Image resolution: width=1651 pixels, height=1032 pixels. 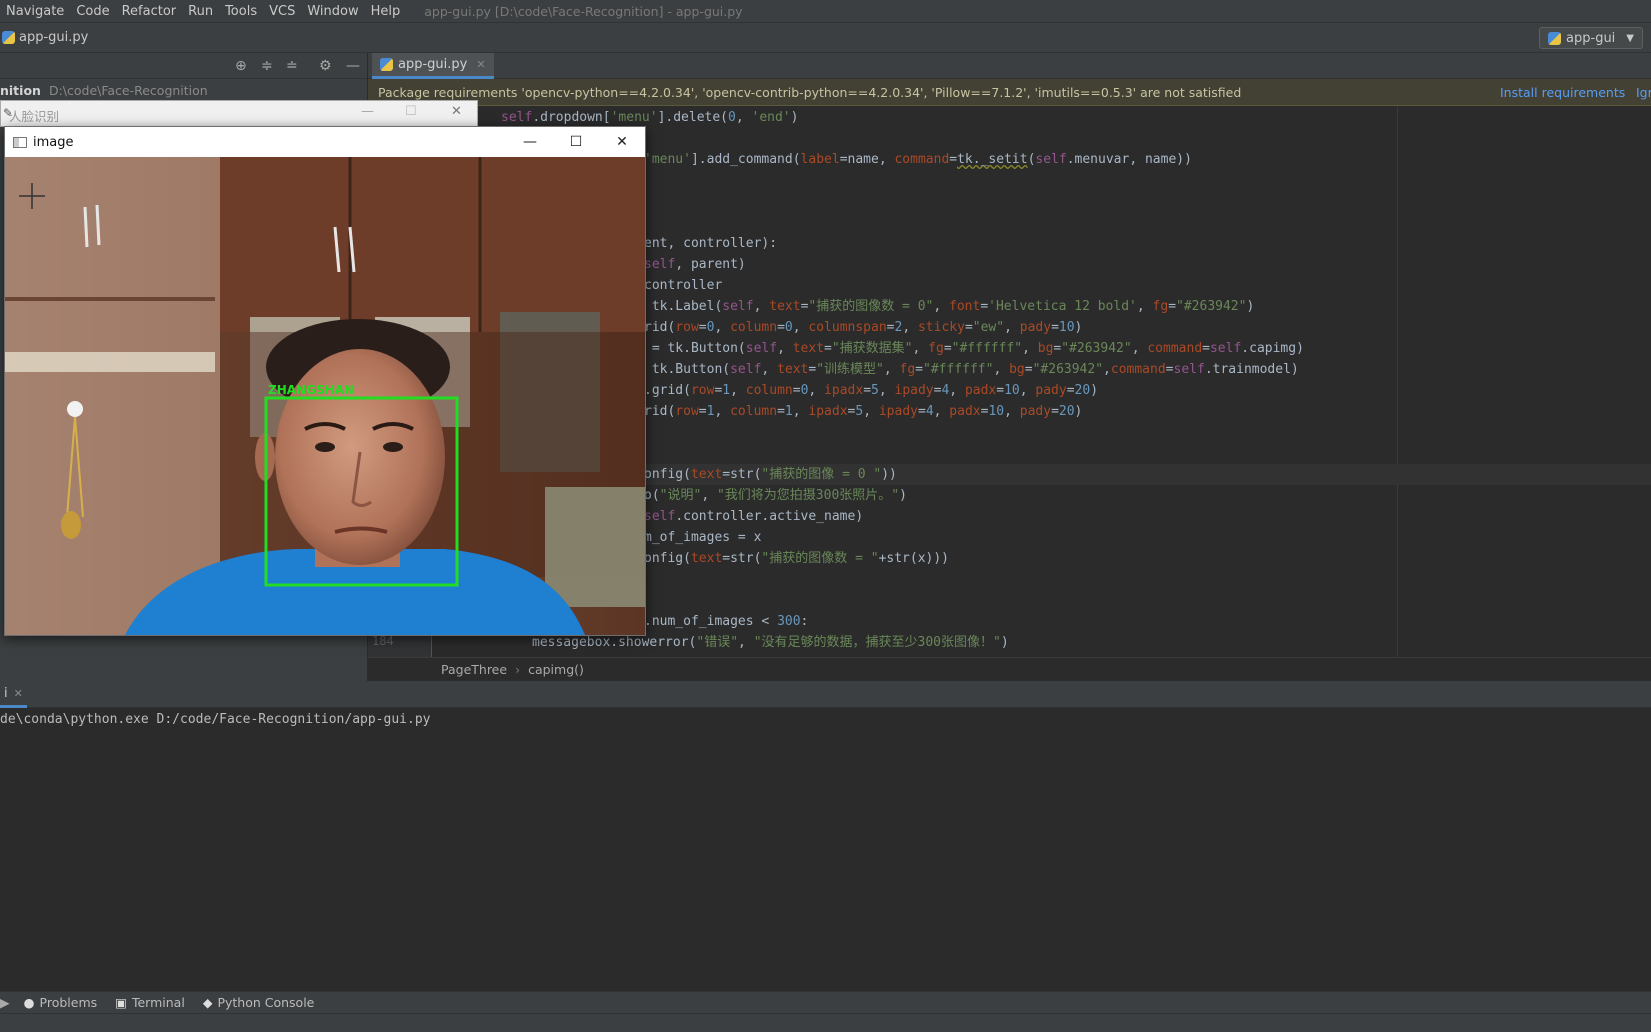 I want to click on terminal-icon: ▣, so click(x=121, y=1002).